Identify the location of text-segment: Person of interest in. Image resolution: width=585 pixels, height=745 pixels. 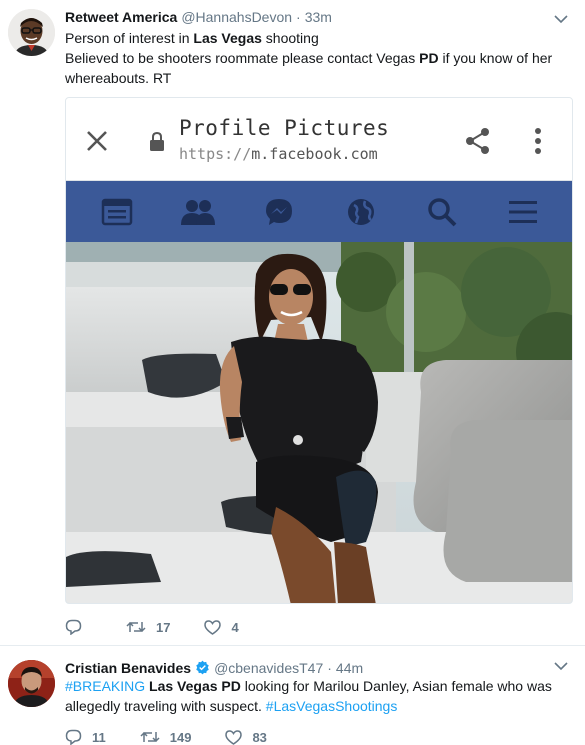
(129, 38).